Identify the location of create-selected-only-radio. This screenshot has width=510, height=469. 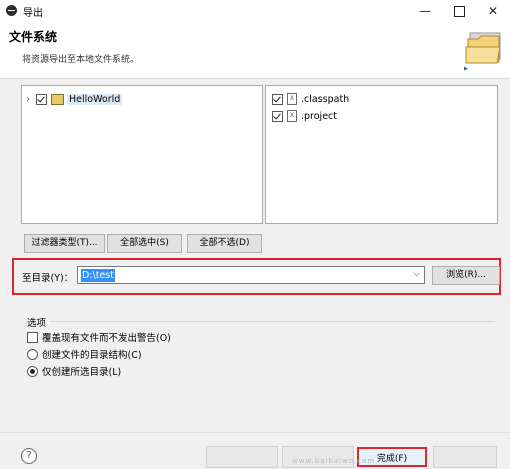
(32, 371).